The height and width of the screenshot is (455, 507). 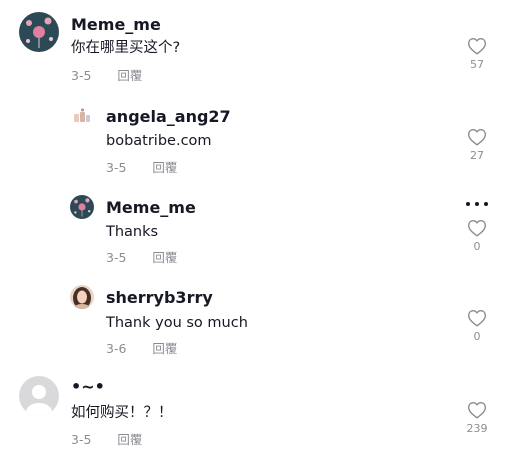 What do you see at coordinates (477, 155) in the screenshot?
I see `like-count: 27` at bounding box center [477, 155].